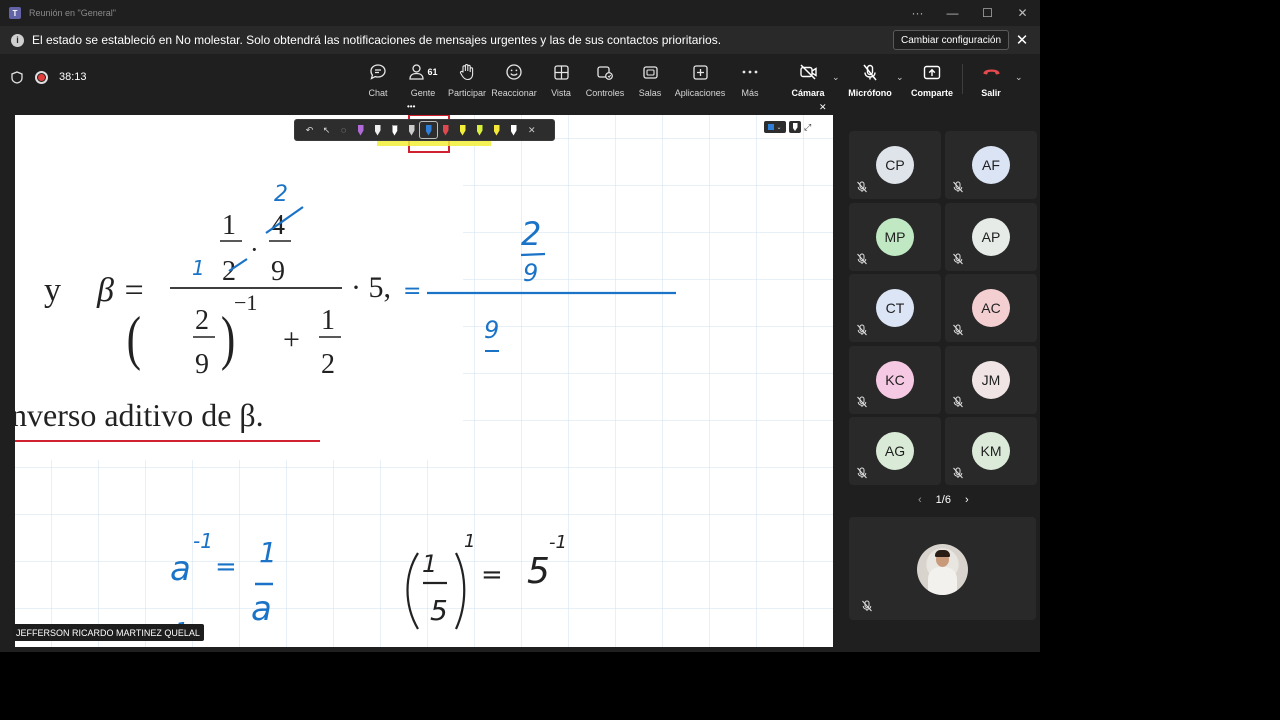 Image resolution: width=1280 pixels, height=720 pixels. What do you see at coordinates (942, 568) in the screenshot?
I see `self-video-tile` at bounding box center [942, 568].